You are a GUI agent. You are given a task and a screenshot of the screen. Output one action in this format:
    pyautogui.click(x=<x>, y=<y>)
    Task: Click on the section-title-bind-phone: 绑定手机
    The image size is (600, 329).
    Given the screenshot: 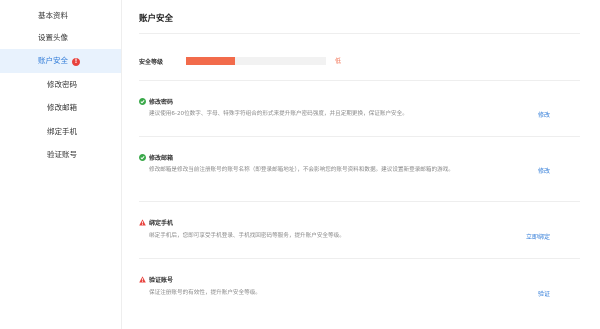 What is the action you would take?
    pyautogui.click(x=156, y=222)
    